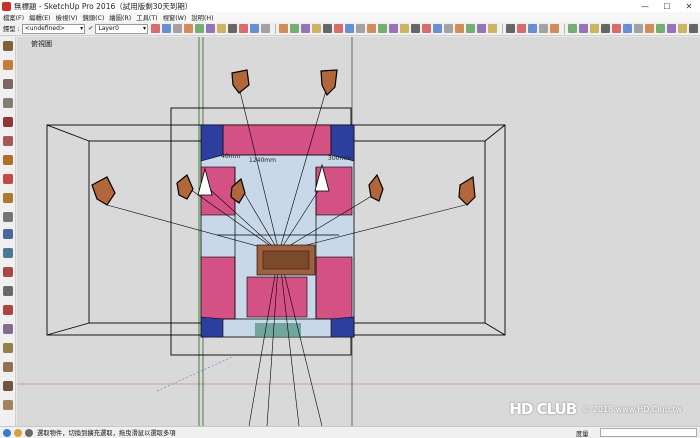 This screenshot has height=438, width=700. Describe the element at coordinates (316, 28) in the screenshot. I see `eraser-icon` at that location.